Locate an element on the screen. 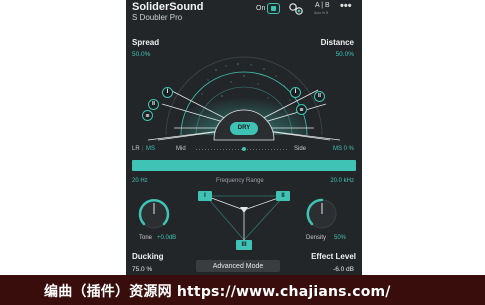 The width and height of the screenshot is (485, 305). ducking-label: Ducking is located at coordinates (148, 256).